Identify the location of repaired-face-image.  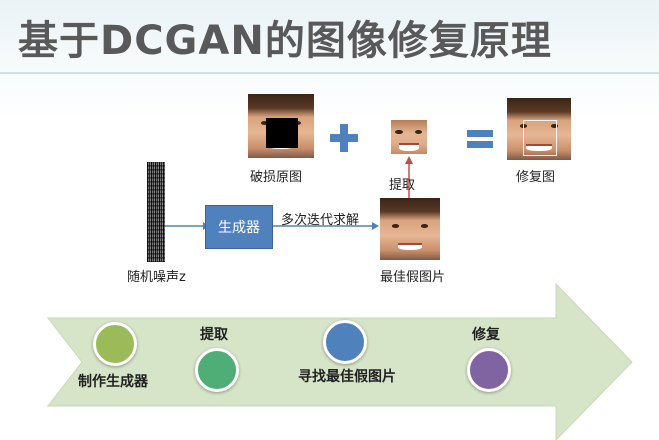
(539, 129).